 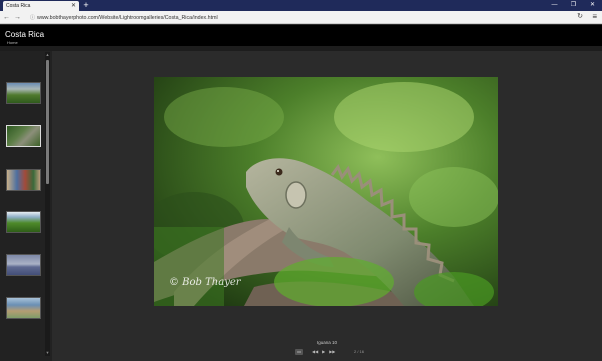 I want to click on image-counter: 2 / 16, so click(x=359, y=351).